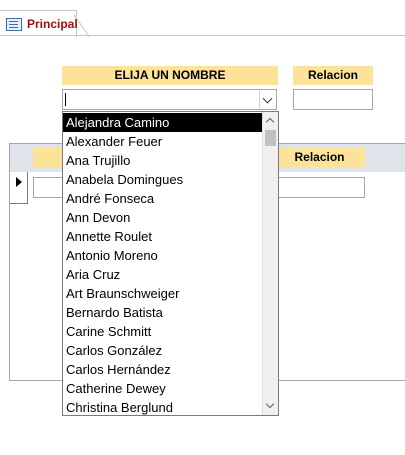 The image size is (405, 455). What do you see at coordinates (170, 75) in the screenshot?
I see `name-header: ELIJA UN NOMBRE` at bounding box center [170, 75].